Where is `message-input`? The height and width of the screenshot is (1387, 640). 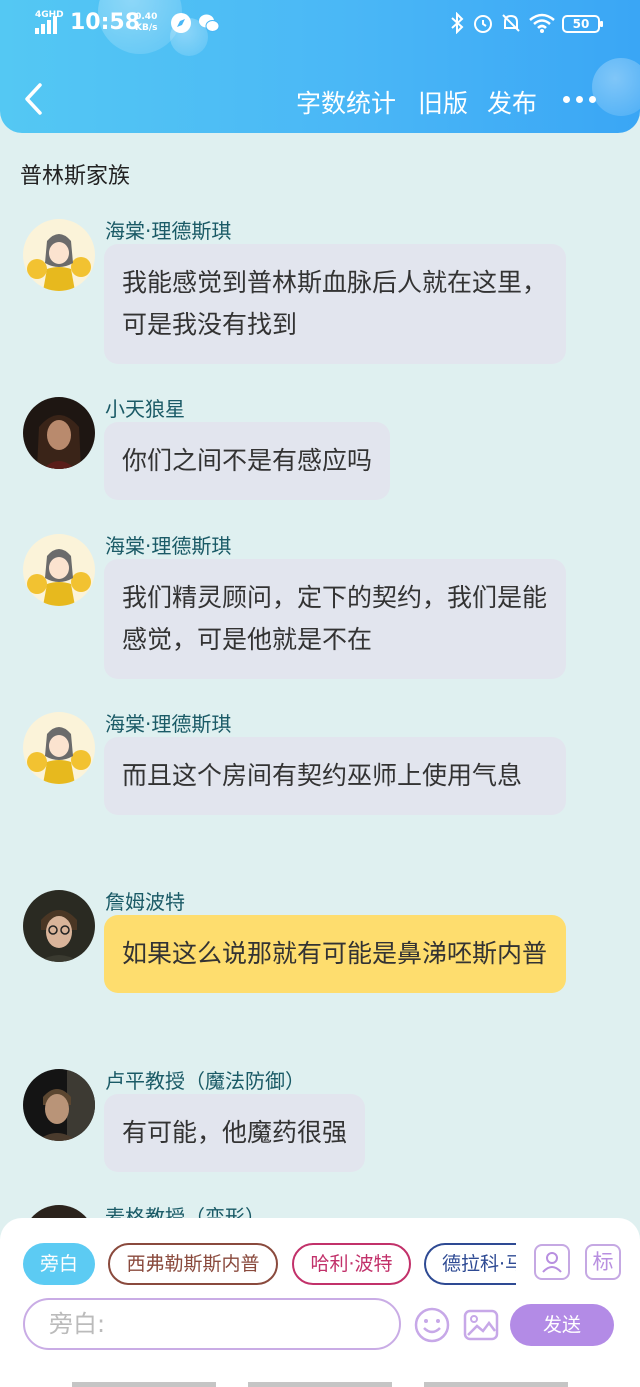
message-input is located at coordinates (212, 1324).